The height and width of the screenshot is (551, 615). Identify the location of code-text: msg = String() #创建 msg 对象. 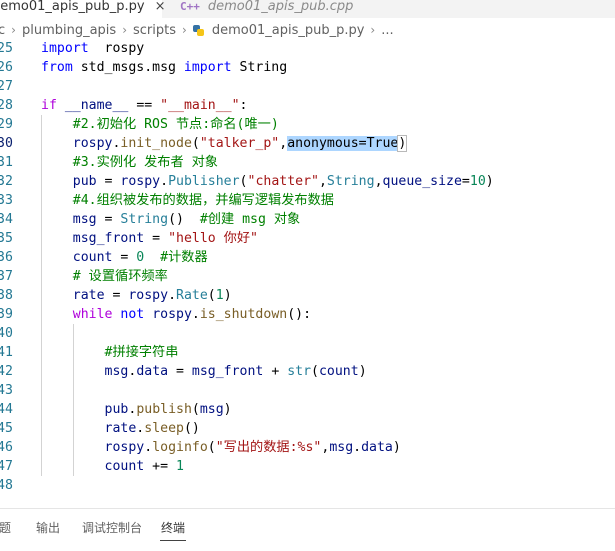
(170, 219).